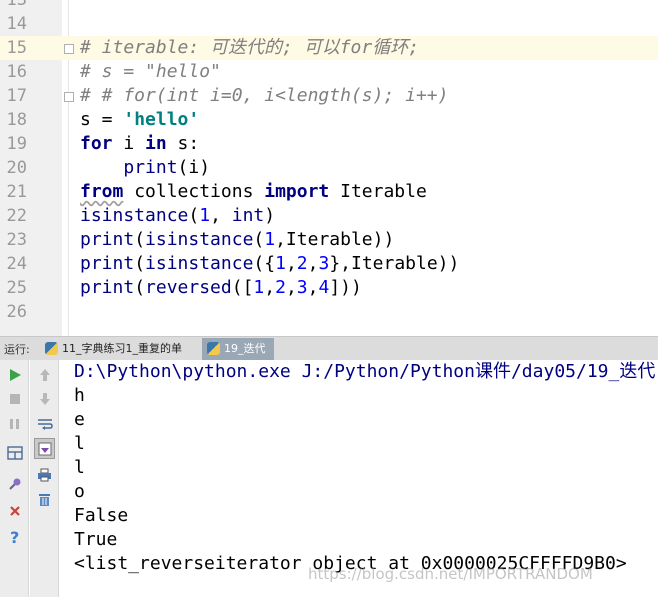 The width and height of the screenshot is (658, 597). Describe the element at coordinates (329, 24) in the screenshot. I see `code-line: 14` at that location.